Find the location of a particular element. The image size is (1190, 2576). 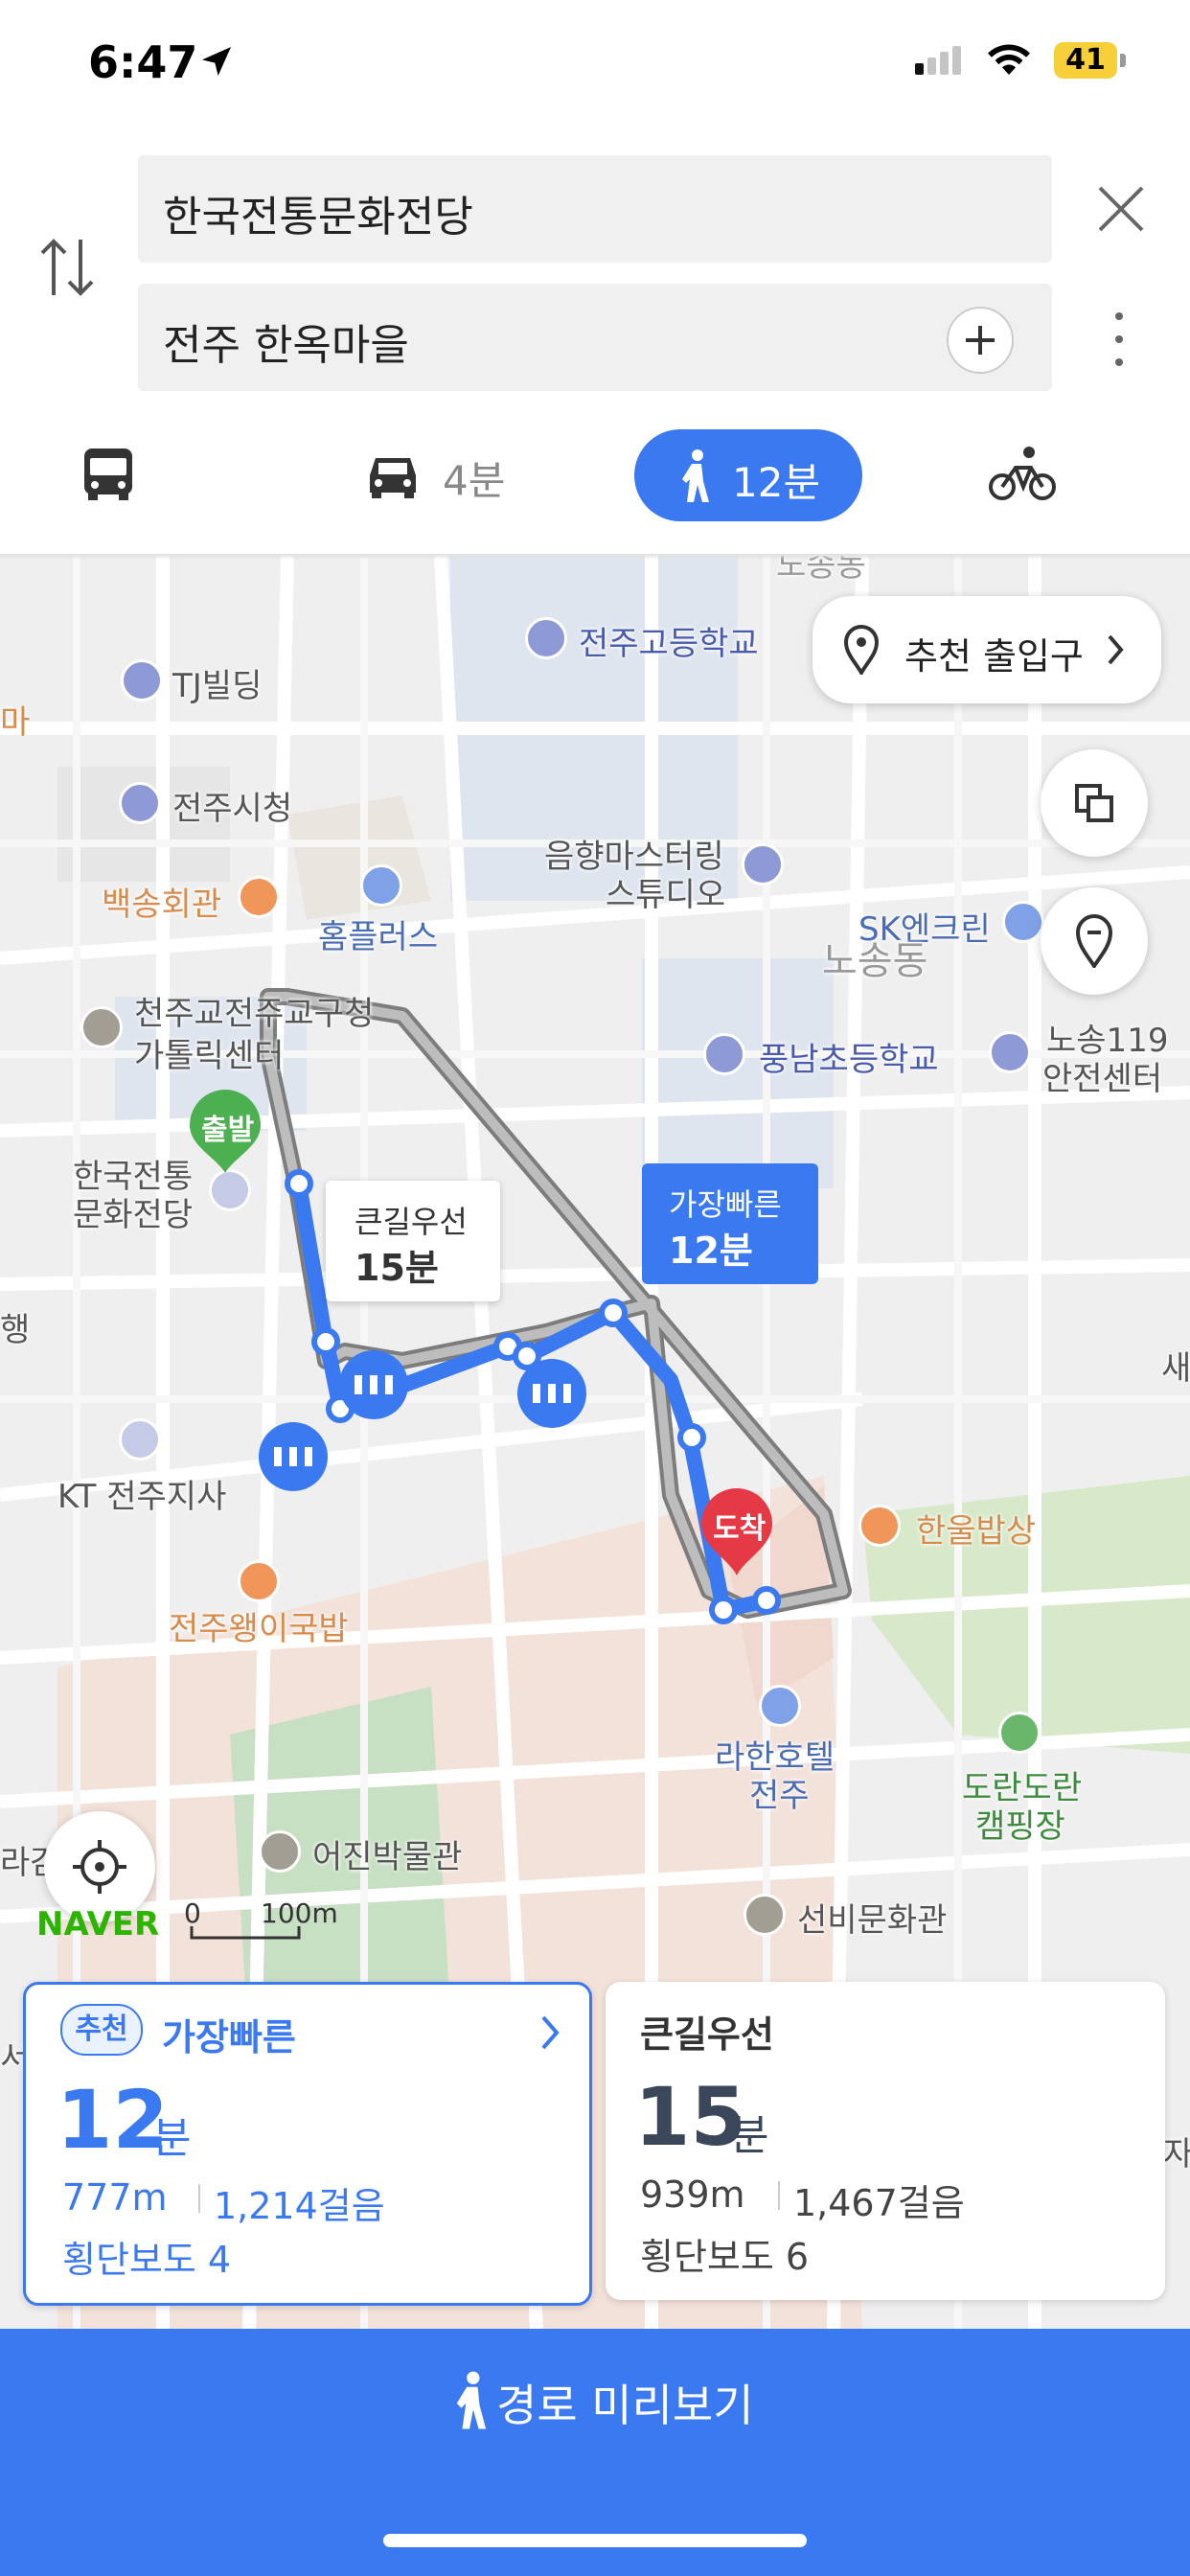

recommended-entrance-chip: 추천 출입구 is located at coordinates (986, 649).